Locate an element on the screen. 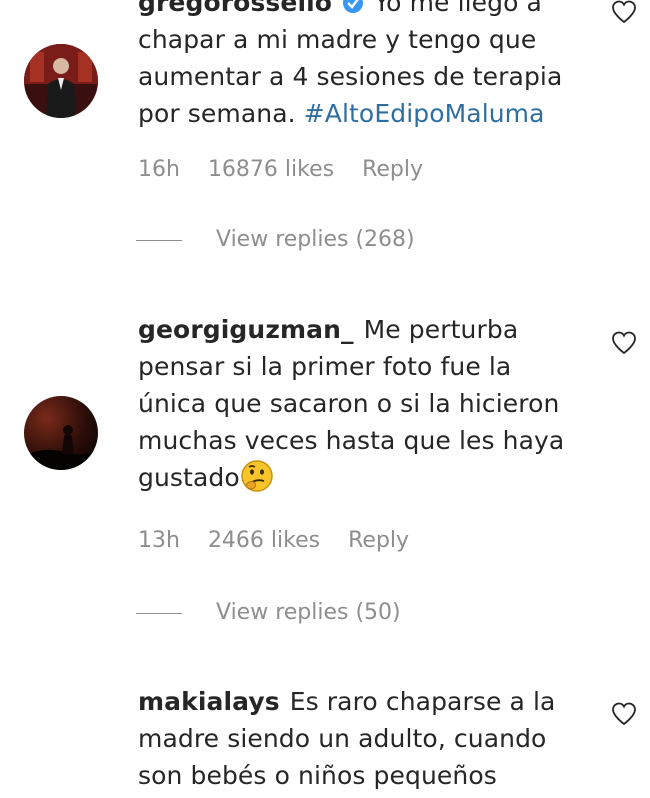 This screenshot has width=650, height=798. comment-username: gregorossello is located at coordinates (235, 8).